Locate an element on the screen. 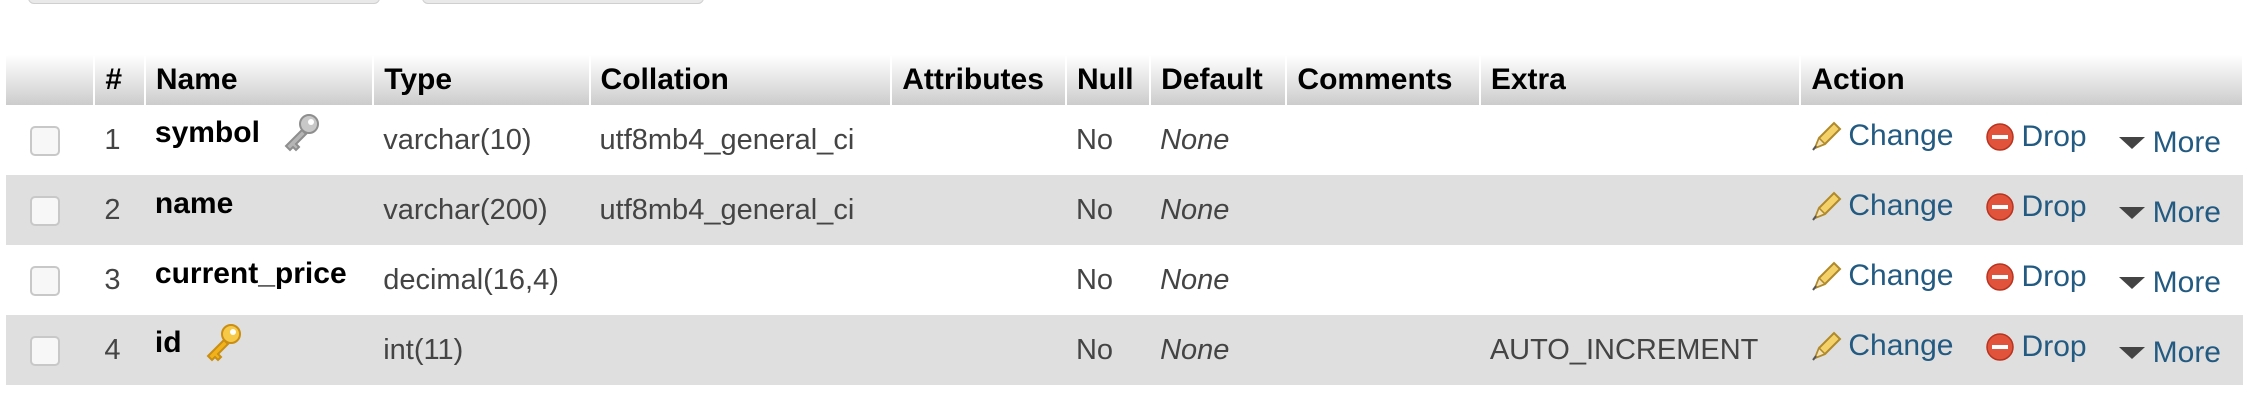 The height and width of the screenshot is (418, 2262). field-name-cell: id is located at coordinates (259, 350).